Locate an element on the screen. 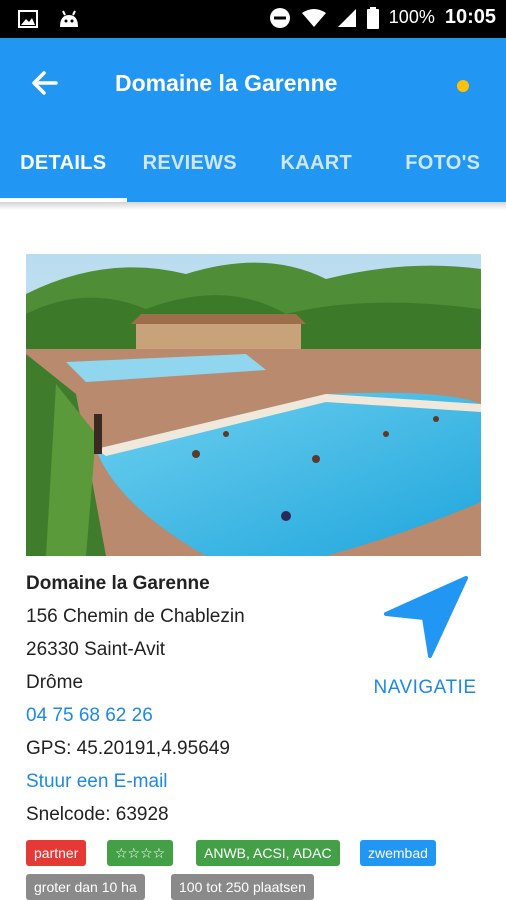 The width and height of the screenshot is (506, 900). badge-partner: partner is located at coordinates (56, 853).